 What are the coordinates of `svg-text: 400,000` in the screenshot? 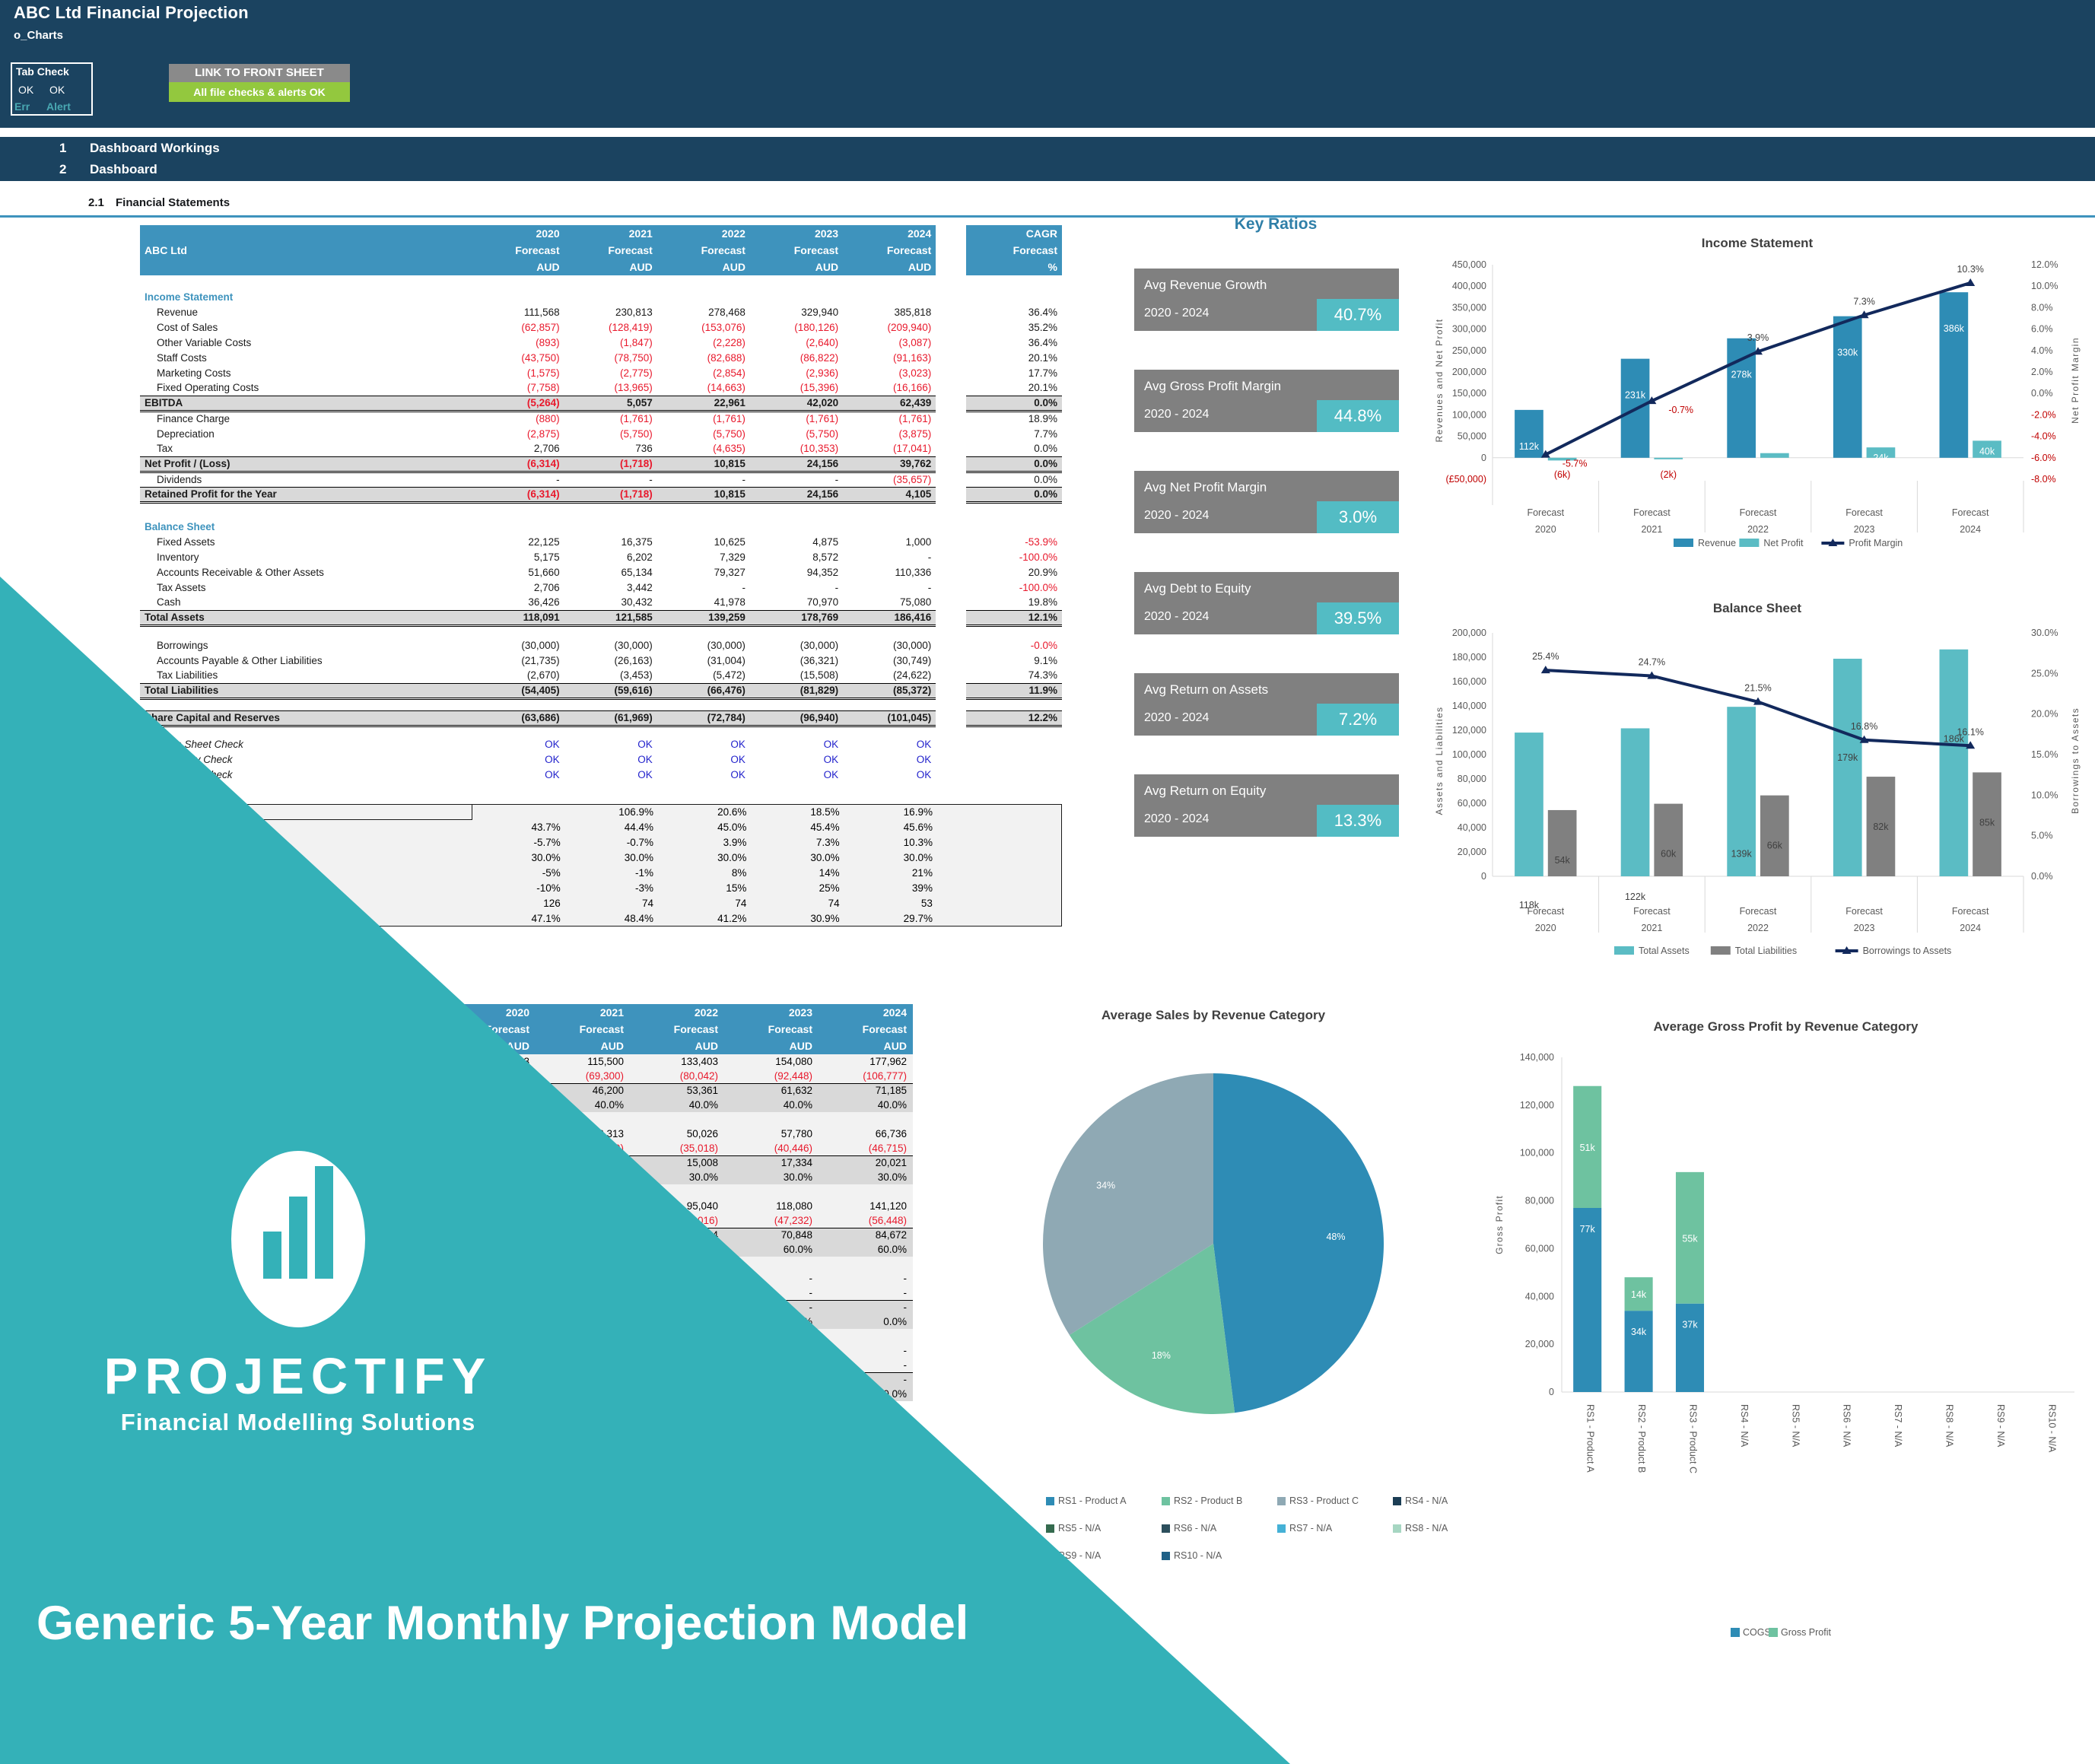 It's located at (1469, 286).